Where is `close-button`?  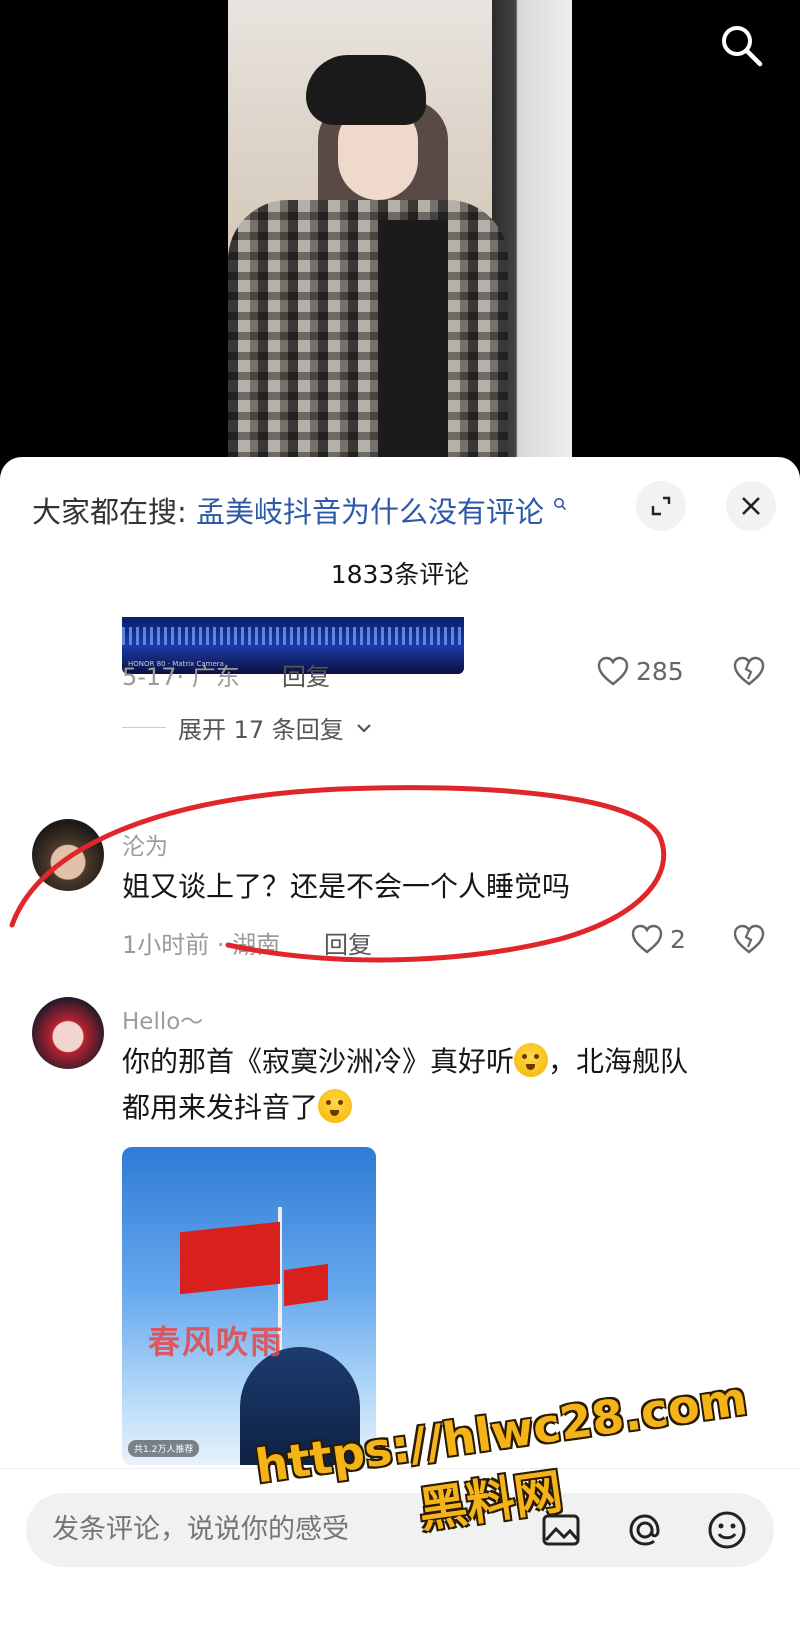 close-button is located at coordinates (751, 506).